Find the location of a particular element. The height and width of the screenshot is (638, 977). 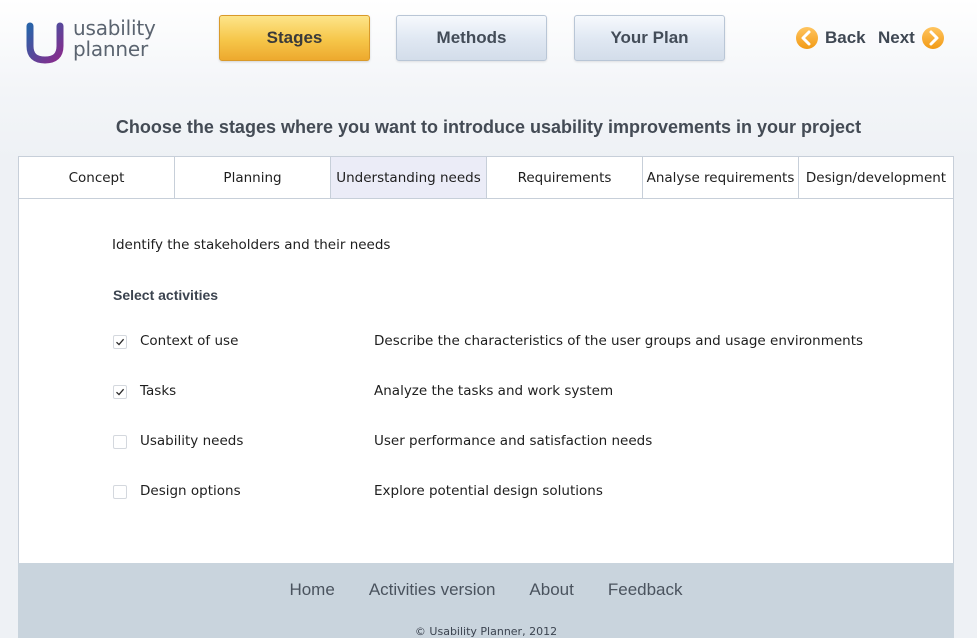

context-of-use-checkbox is located at coordinates (120, 342).